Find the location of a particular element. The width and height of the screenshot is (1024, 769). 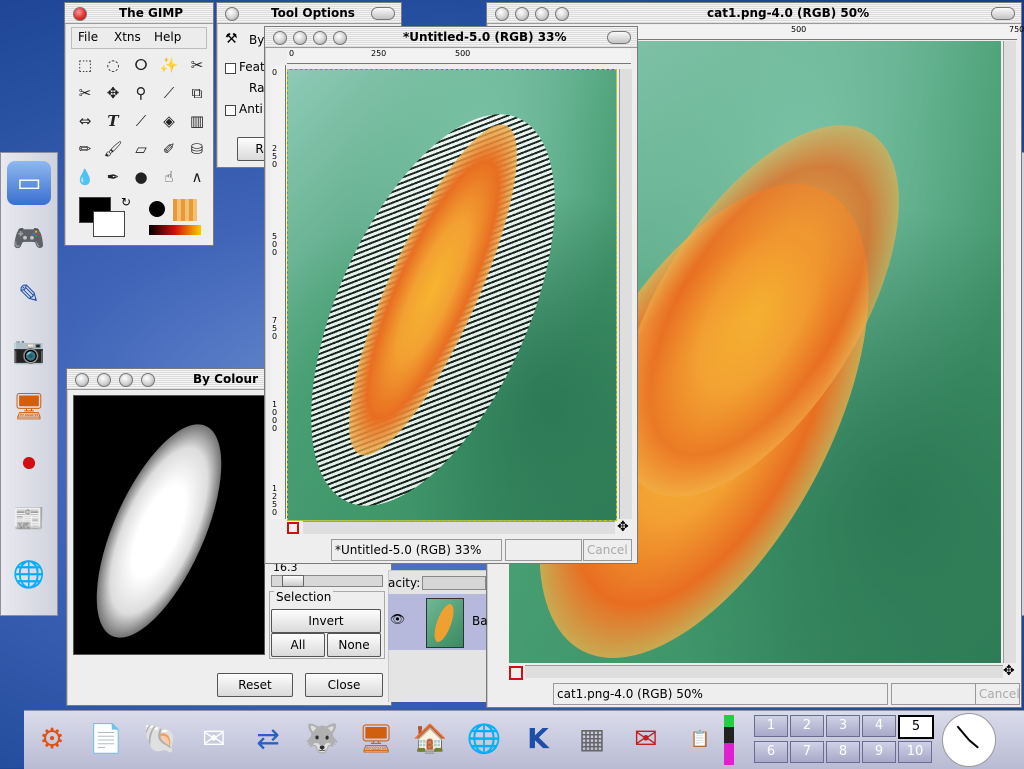

move-icon: ✥ is located at coordinates (113, 93).